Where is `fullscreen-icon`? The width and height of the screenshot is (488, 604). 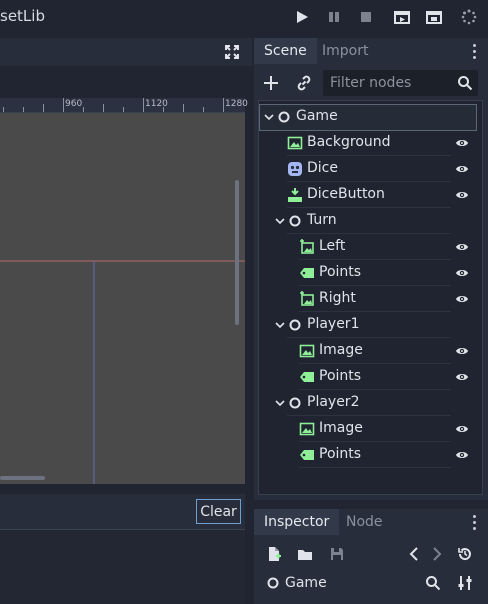 fullscreen-icon is located at coordinates (232, 52).